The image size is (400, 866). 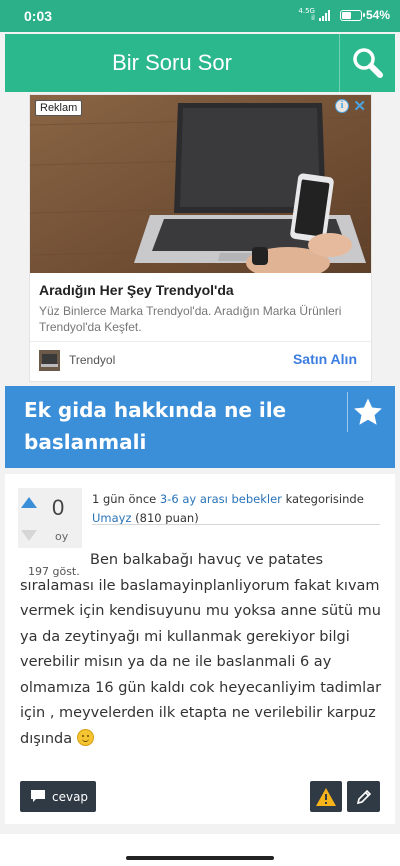 I want to click on smiley-emoji, so click(x=85, y=737).